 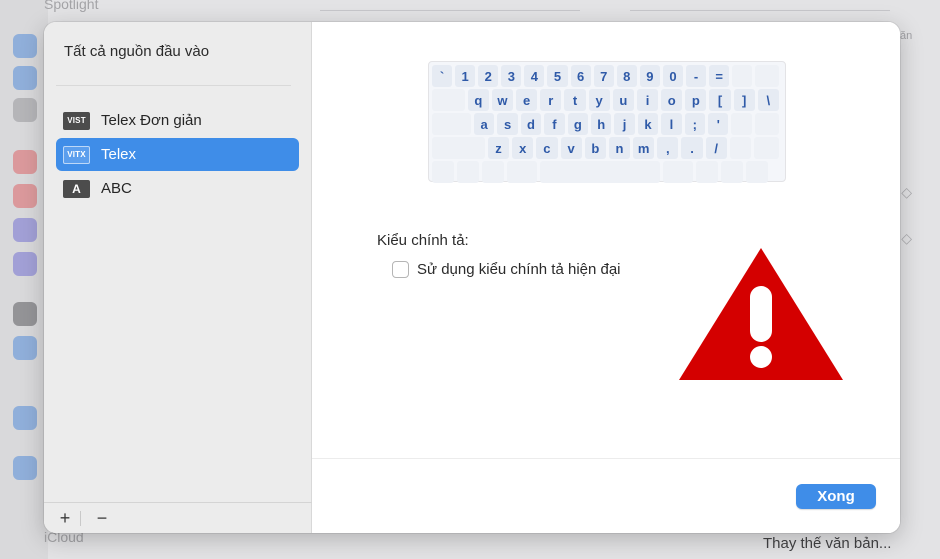 I want to click on vitx-icon: VITX, so click(x=76, y=154).